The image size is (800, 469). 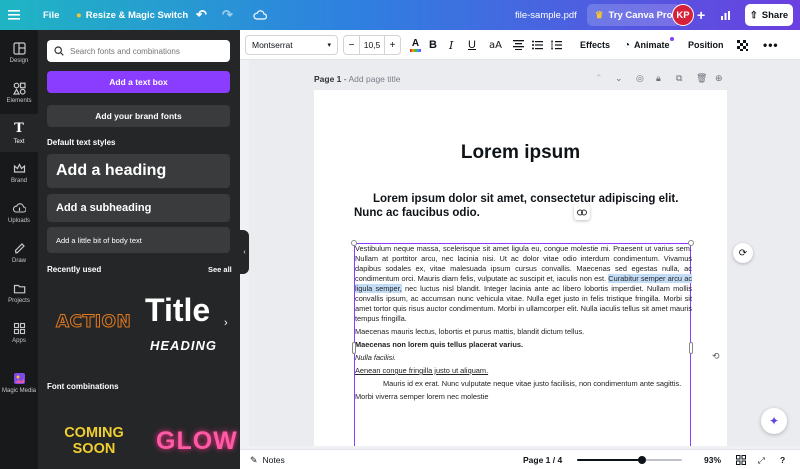 What do you see at coordinates (537, 45) in the screenshot?
I see `bulleted-list-icon` at bounding box center [537, 45].